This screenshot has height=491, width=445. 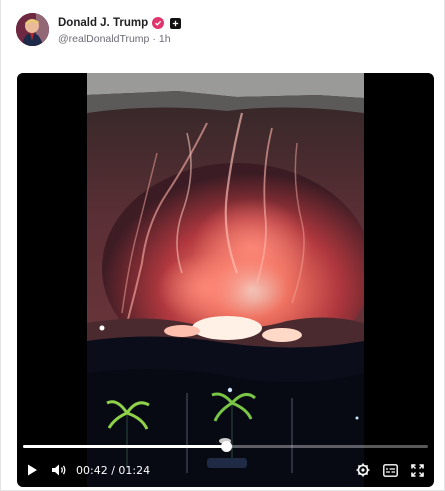 I want to click on captions-button, so click(x=390, y=470).